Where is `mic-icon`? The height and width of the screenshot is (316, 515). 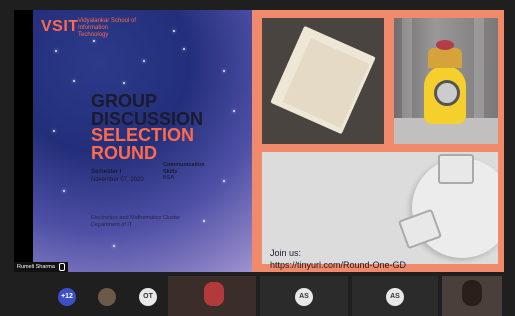 mic-icon is located at coordinates (62, 266).